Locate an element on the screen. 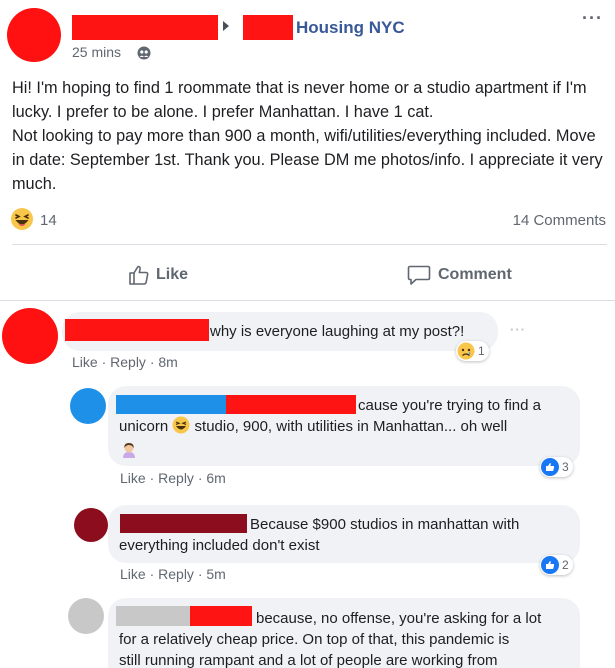 The image size is (615, 668). group-name-link: Housing NYC is located at coordinates (350, 28).